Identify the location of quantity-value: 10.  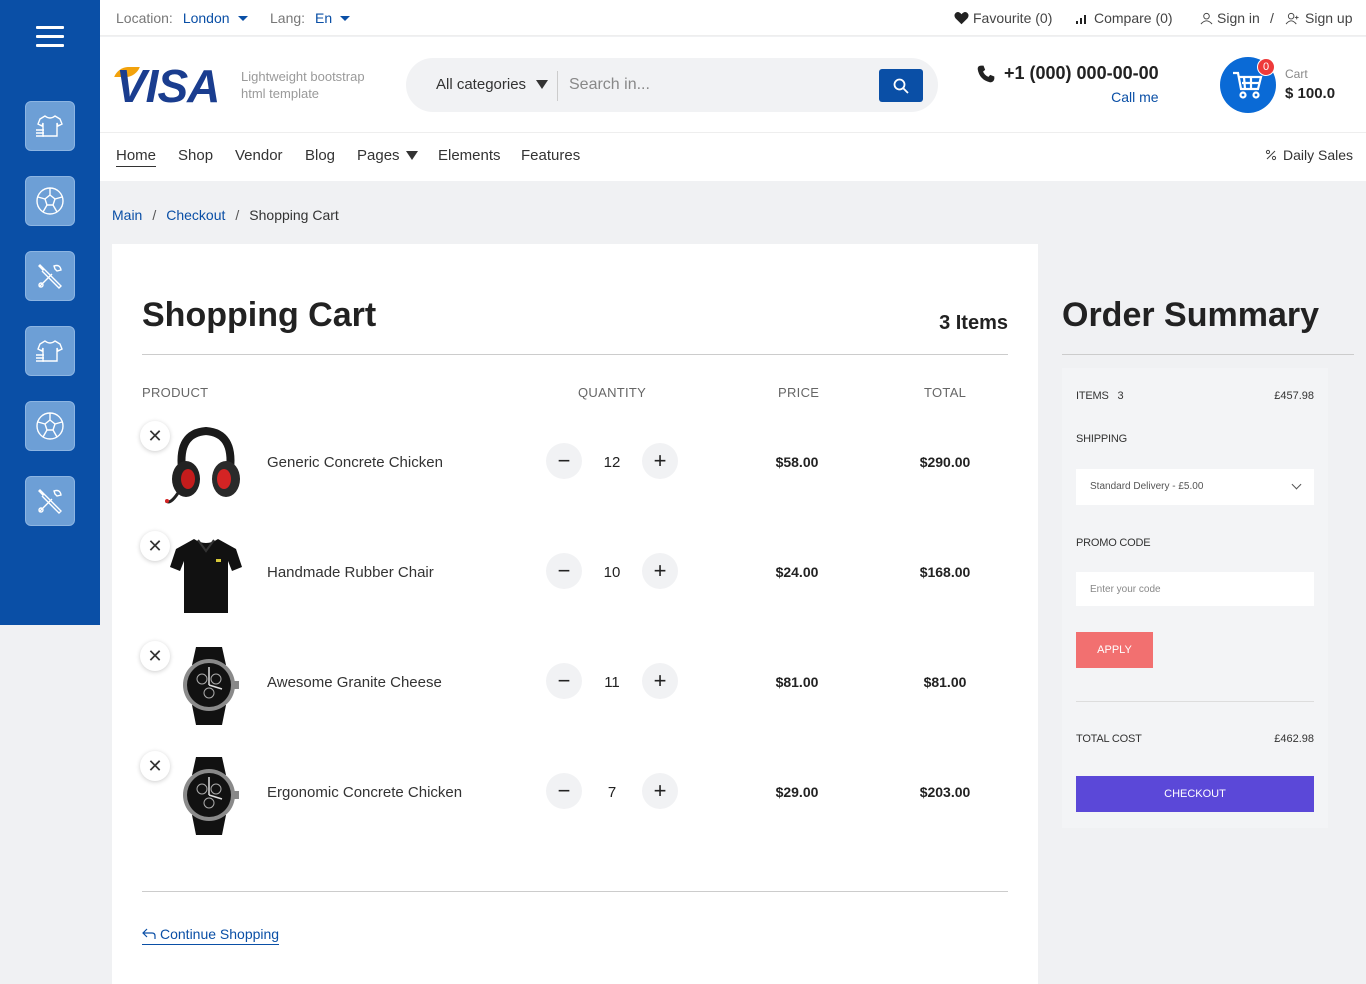
(612, 572).